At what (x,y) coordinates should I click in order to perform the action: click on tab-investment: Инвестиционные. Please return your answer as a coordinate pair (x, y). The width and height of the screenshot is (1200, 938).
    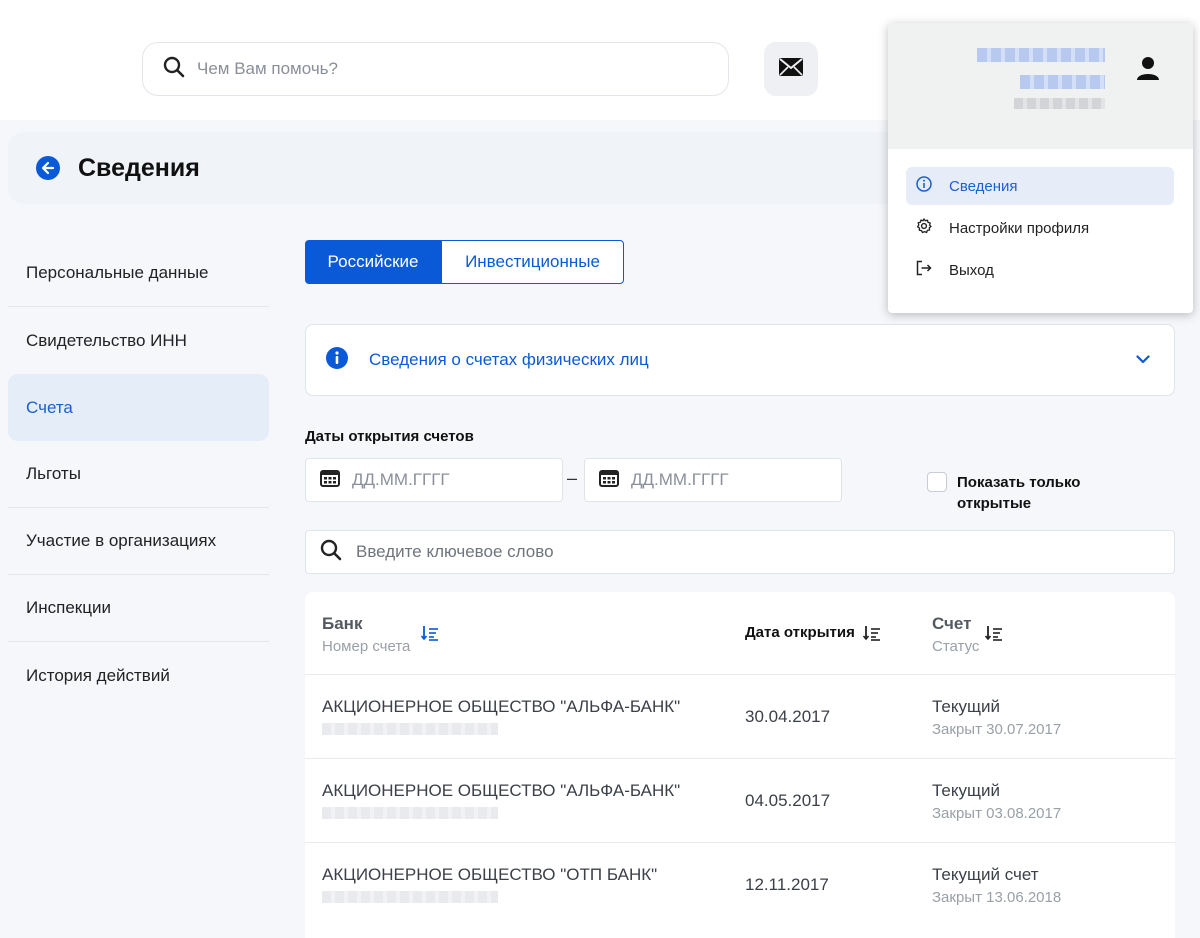
    Looking at the image, I should click on (532, 262).